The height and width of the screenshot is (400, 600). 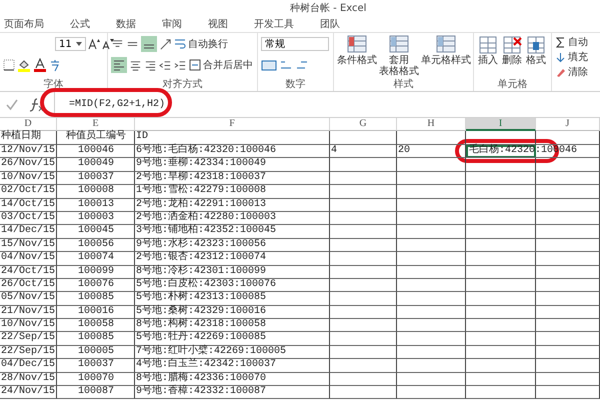 I want to click on column-header: E, so click(x=96, y=124).